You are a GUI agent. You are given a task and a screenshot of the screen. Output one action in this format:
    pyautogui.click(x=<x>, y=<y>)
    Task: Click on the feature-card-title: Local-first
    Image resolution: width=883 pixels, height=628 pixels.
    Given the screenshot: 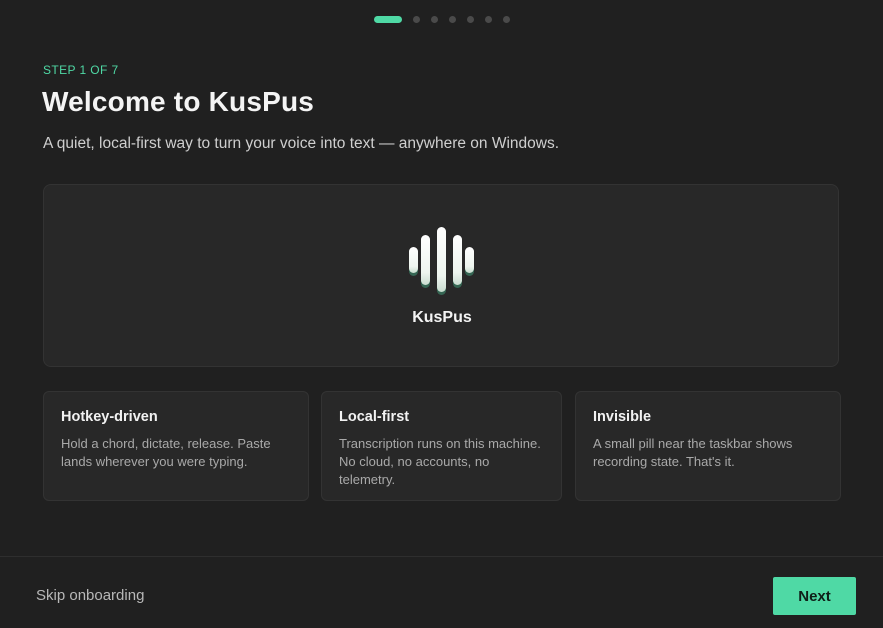 What is the action you would take?
    pyautogui.click(x=374, y=417)
    